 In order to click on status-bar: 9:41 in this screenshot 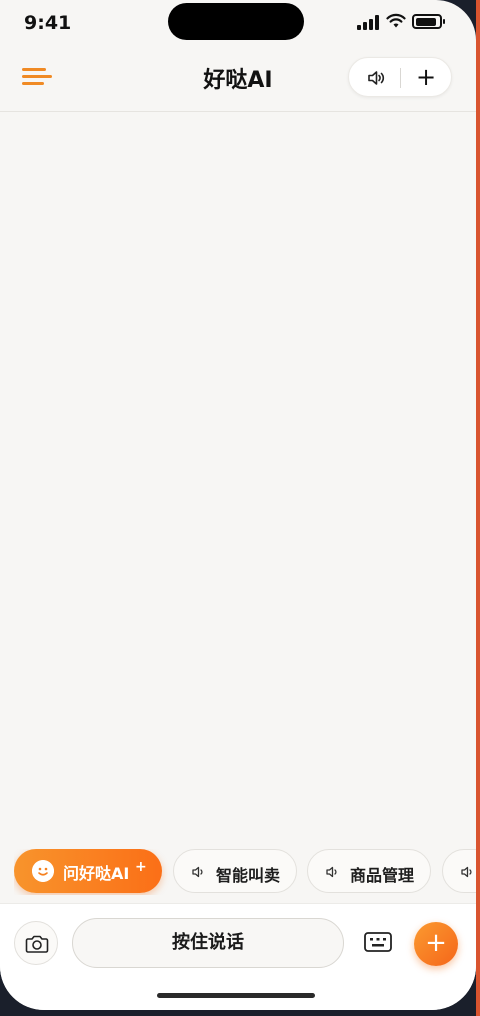, I will do `click(238, 23)`.